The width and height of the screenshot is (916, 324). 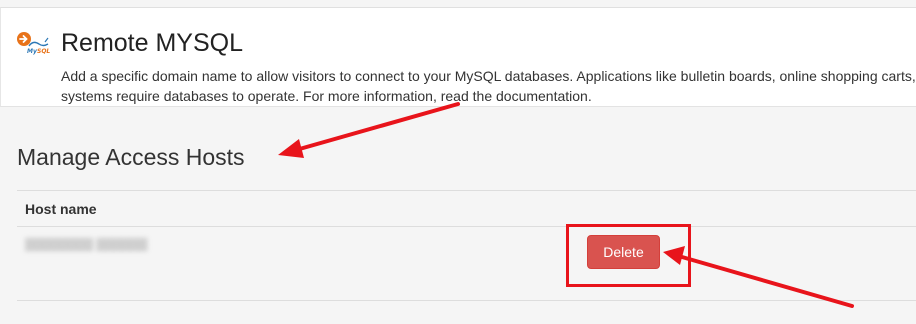 What do you see at coordinates (34, 43) in the screenshot?
I see `mysql-remote-icon: My SQL` at bounding box center [34, 43].